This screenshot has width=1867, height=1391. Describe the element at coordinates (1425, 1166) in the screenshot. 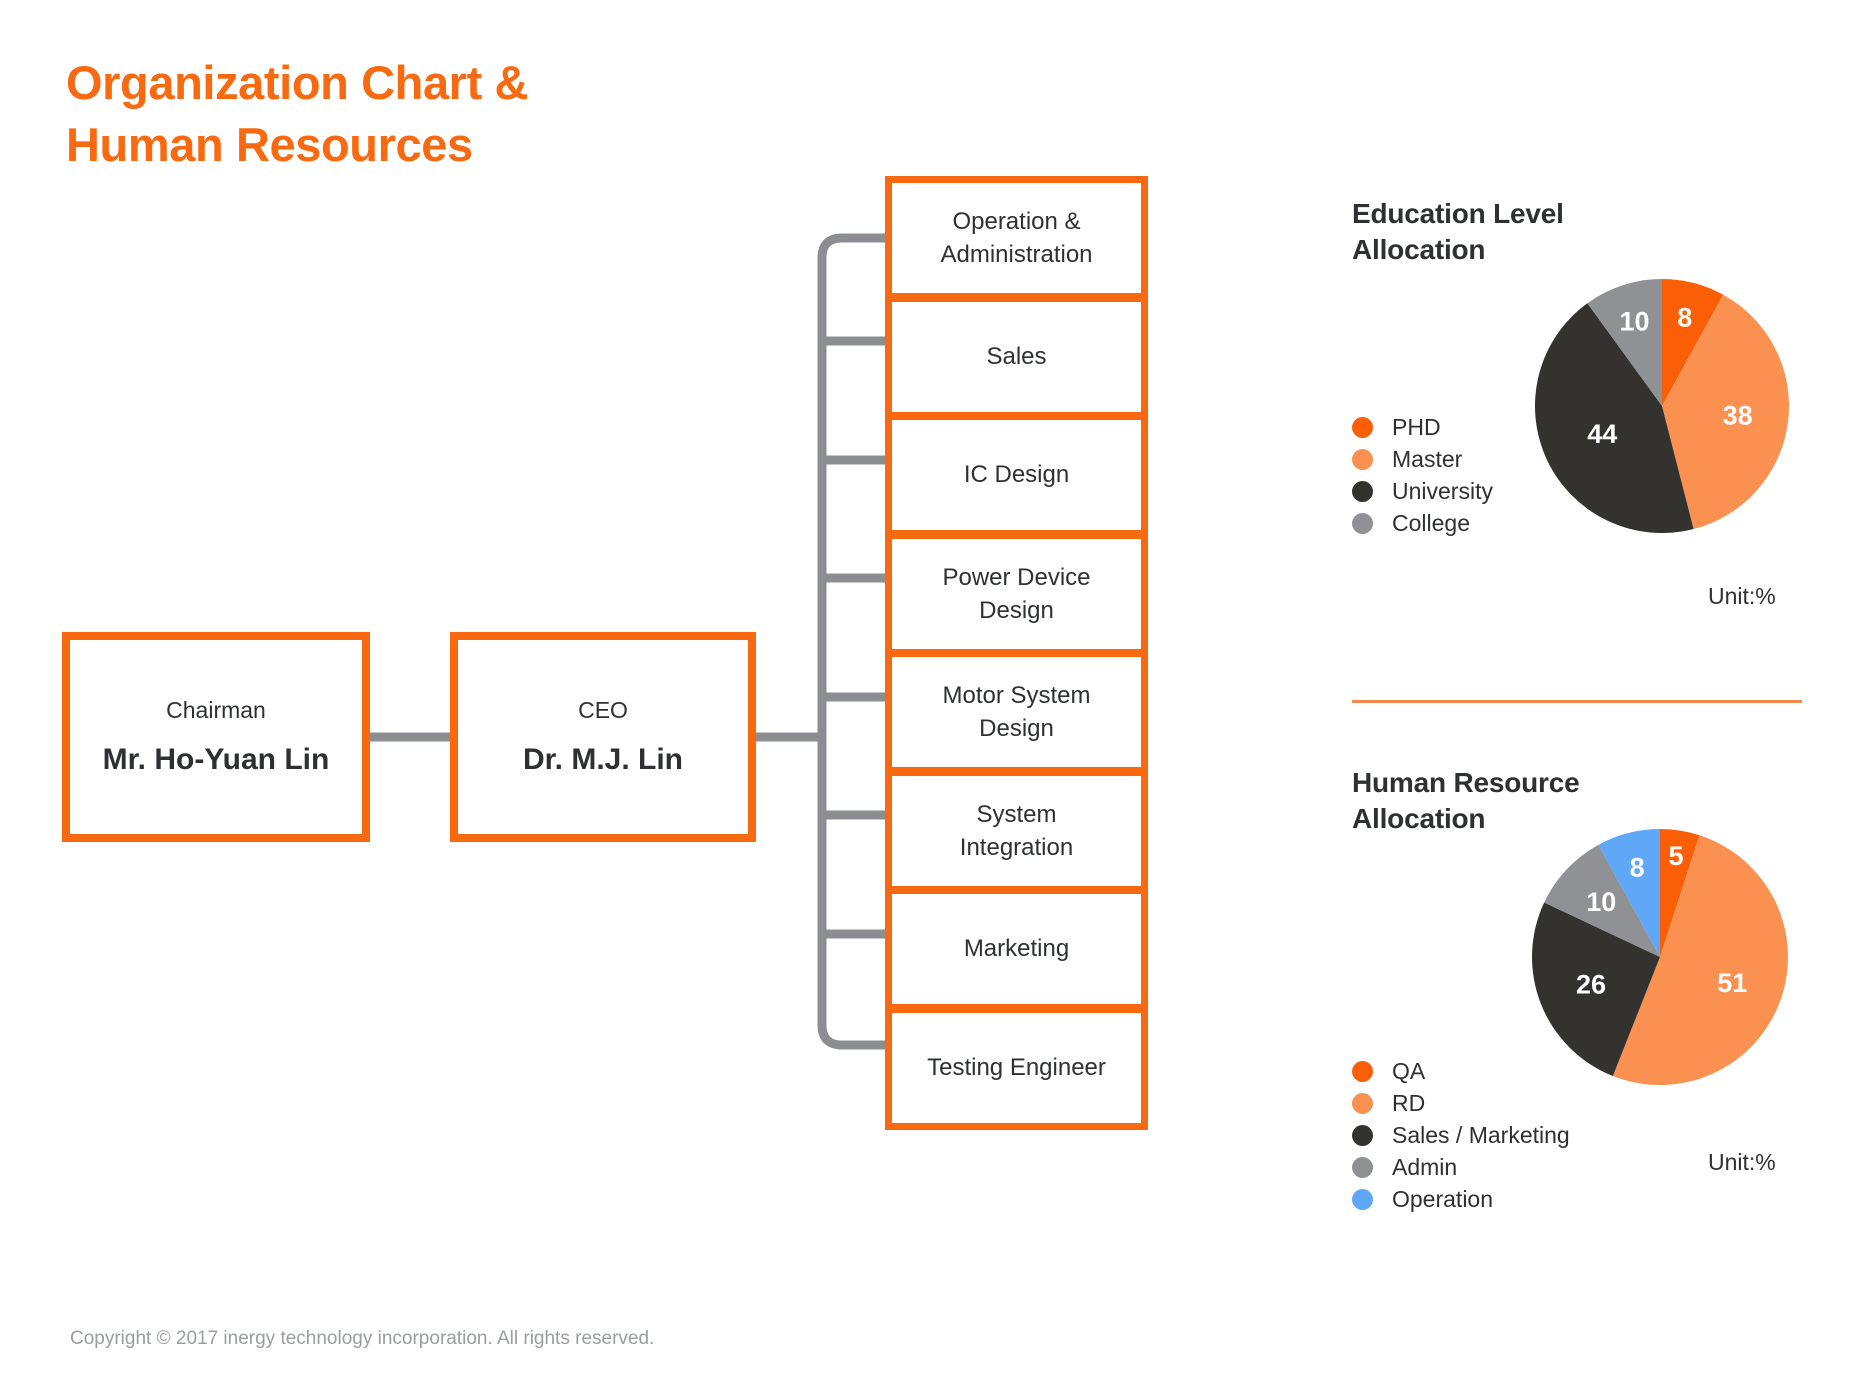

I see `legend-label-admin: Admin` at that location.